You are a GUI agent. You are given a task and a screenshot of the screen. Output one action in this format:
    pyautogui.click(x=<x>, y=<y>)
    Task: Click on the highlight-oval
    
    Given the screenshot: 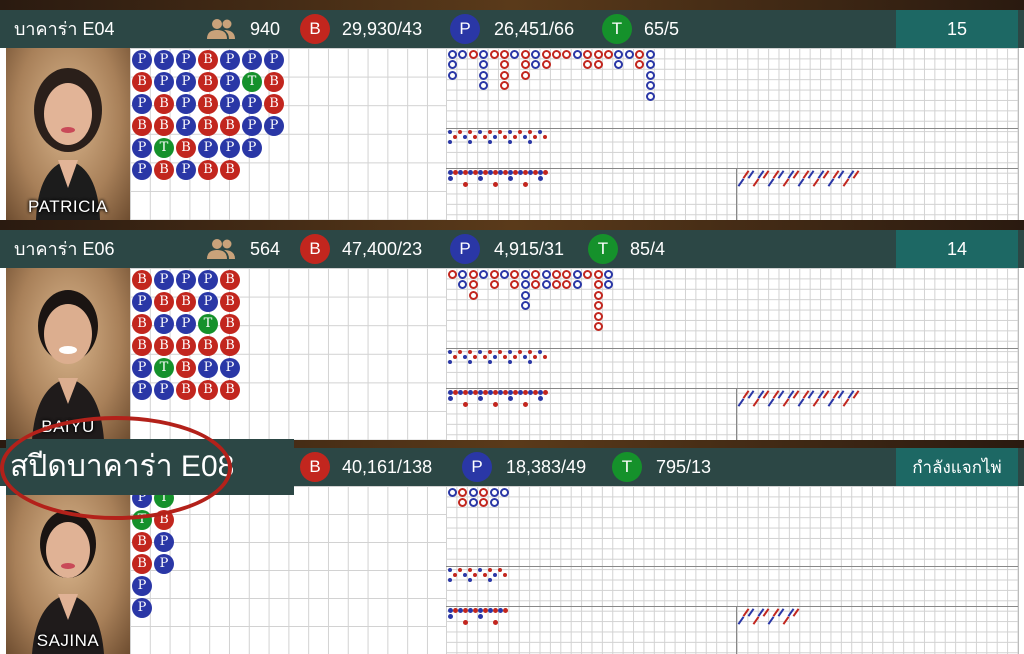 What is the action you would take?
    pyautogui.click(x=116, y=468)
    